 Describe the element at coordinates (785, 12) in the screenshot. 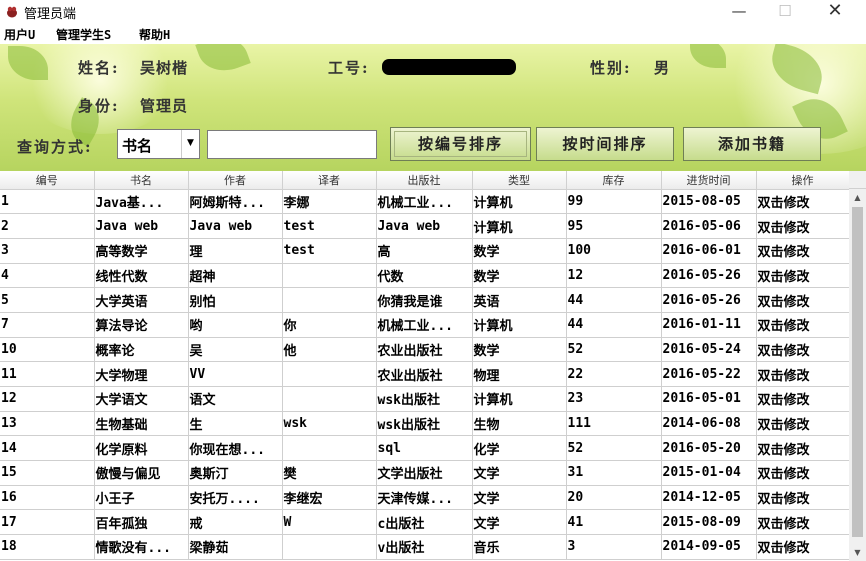

I see `maximize-button: ☐` at that location.